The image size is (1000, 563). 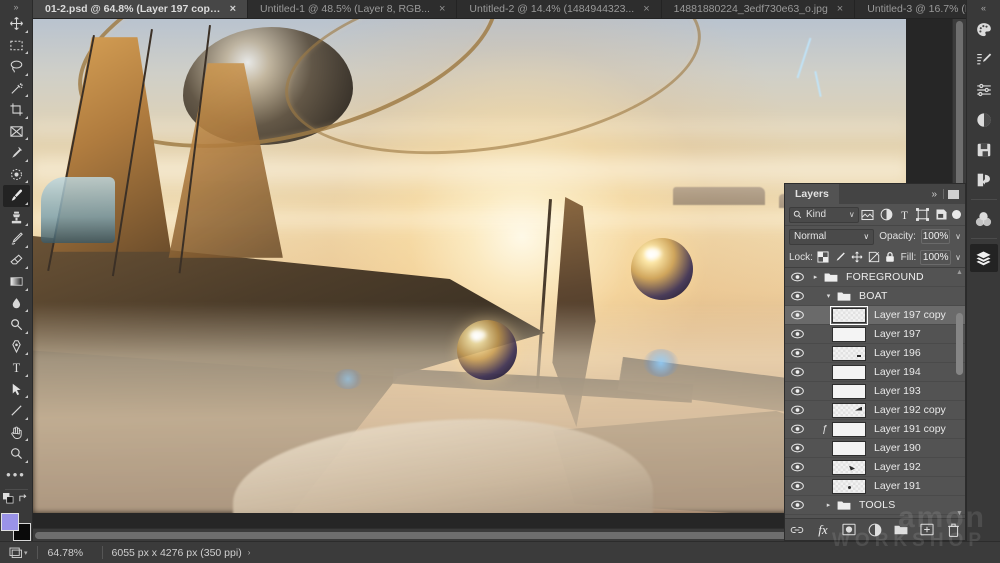 I want to click on history-panel-icon, so click(x=984, y=180).